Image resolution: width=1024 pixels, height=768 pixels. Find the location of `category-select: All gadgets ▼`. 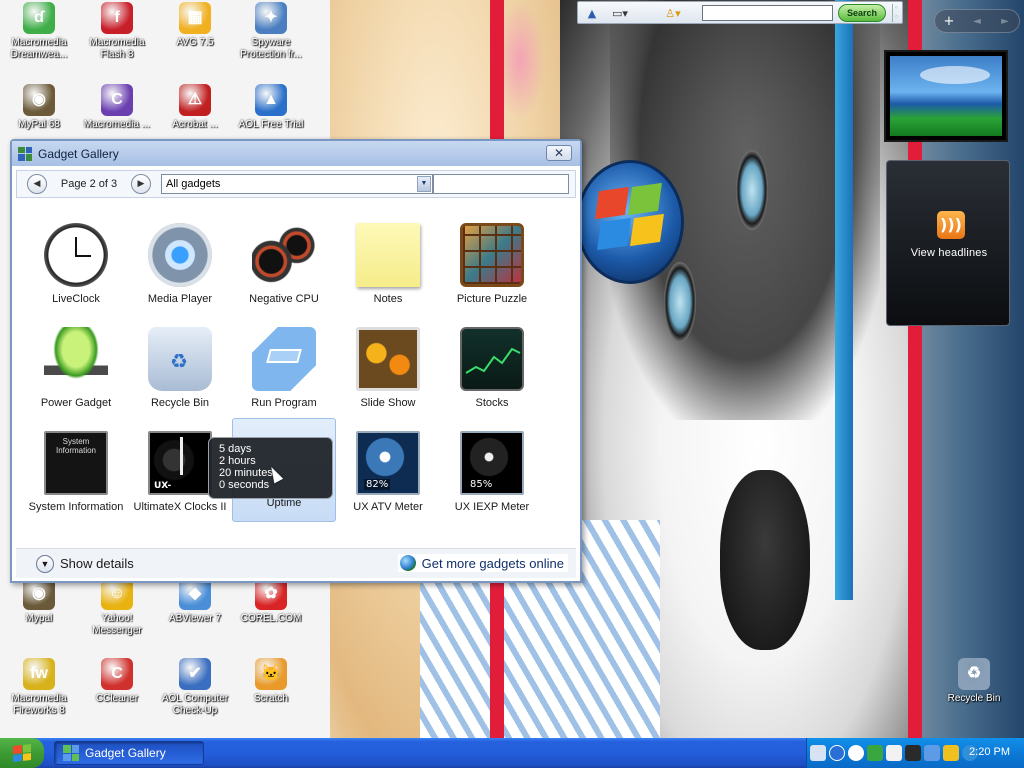

category-select: All gadgets ▼ is located at coordinates (297, 184).